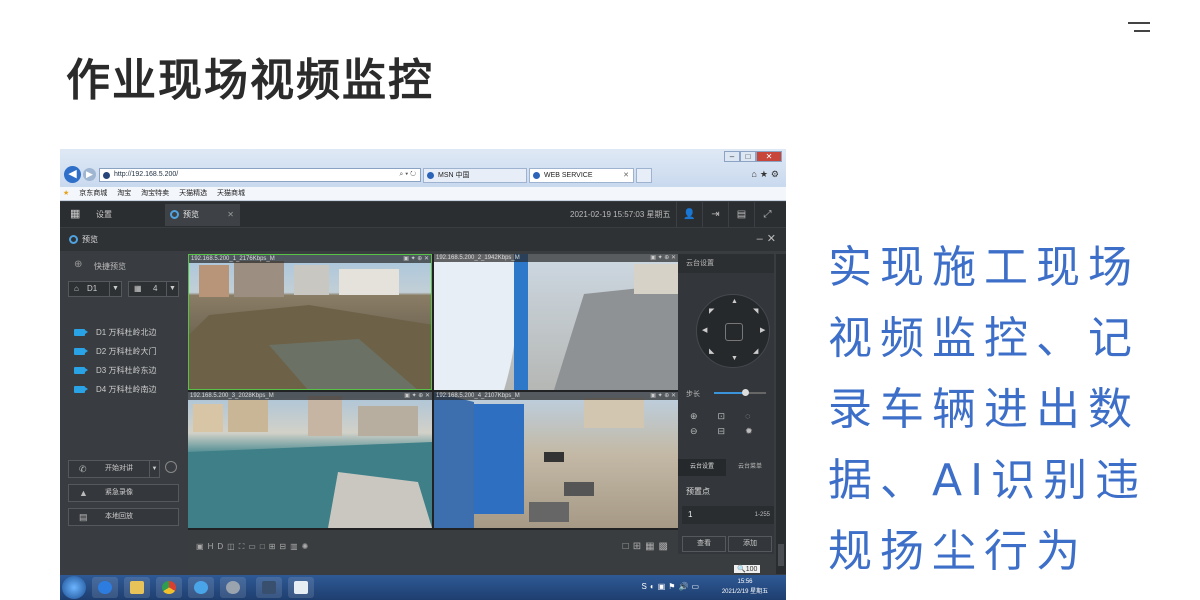  What do you see at coordinates (310, 460) in the screenshot?
I see `video-tile-3: 192.168.5.200_3_2028Kbps_M ▣ ✦ ⊕ ✕` at bounding box center [310, 460].